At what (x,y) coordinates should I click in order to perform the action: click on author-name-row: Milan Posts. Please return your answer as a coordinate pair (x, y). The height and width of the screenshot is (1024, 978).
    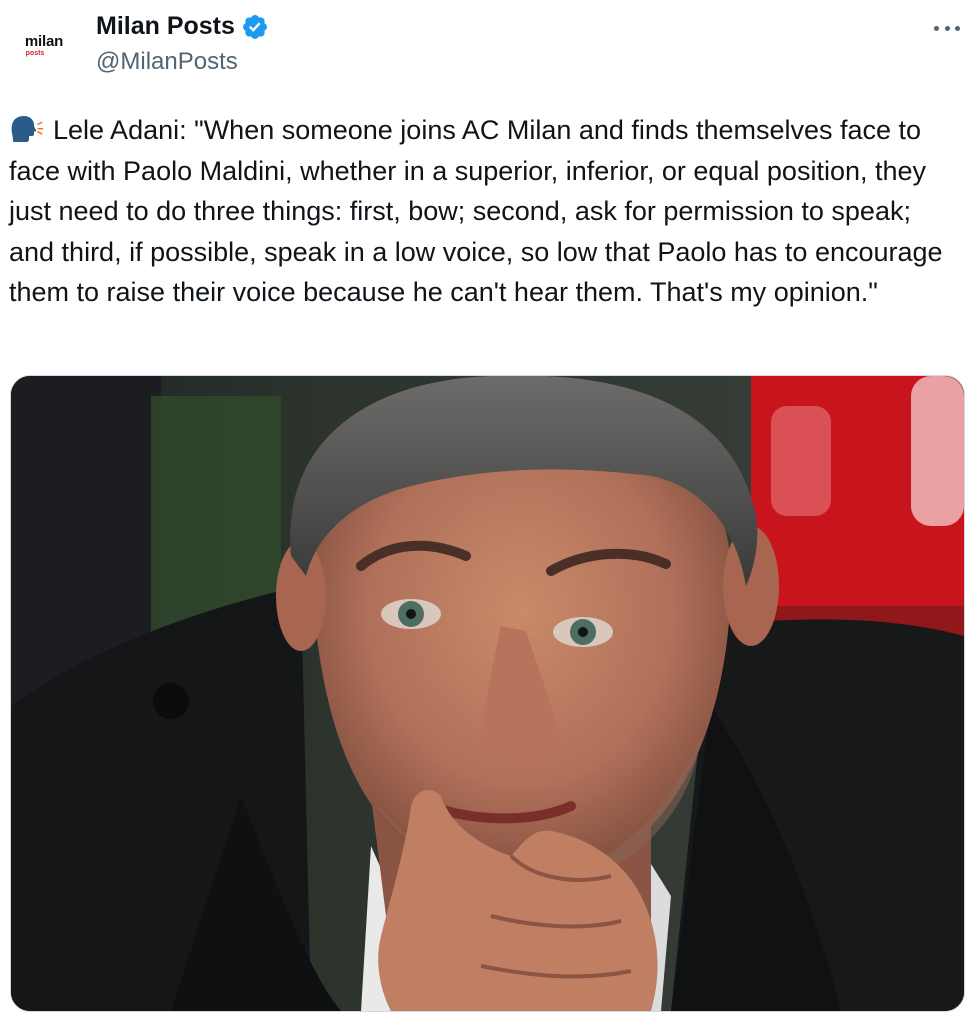
    Looking at the image, I should click on (182, 26).